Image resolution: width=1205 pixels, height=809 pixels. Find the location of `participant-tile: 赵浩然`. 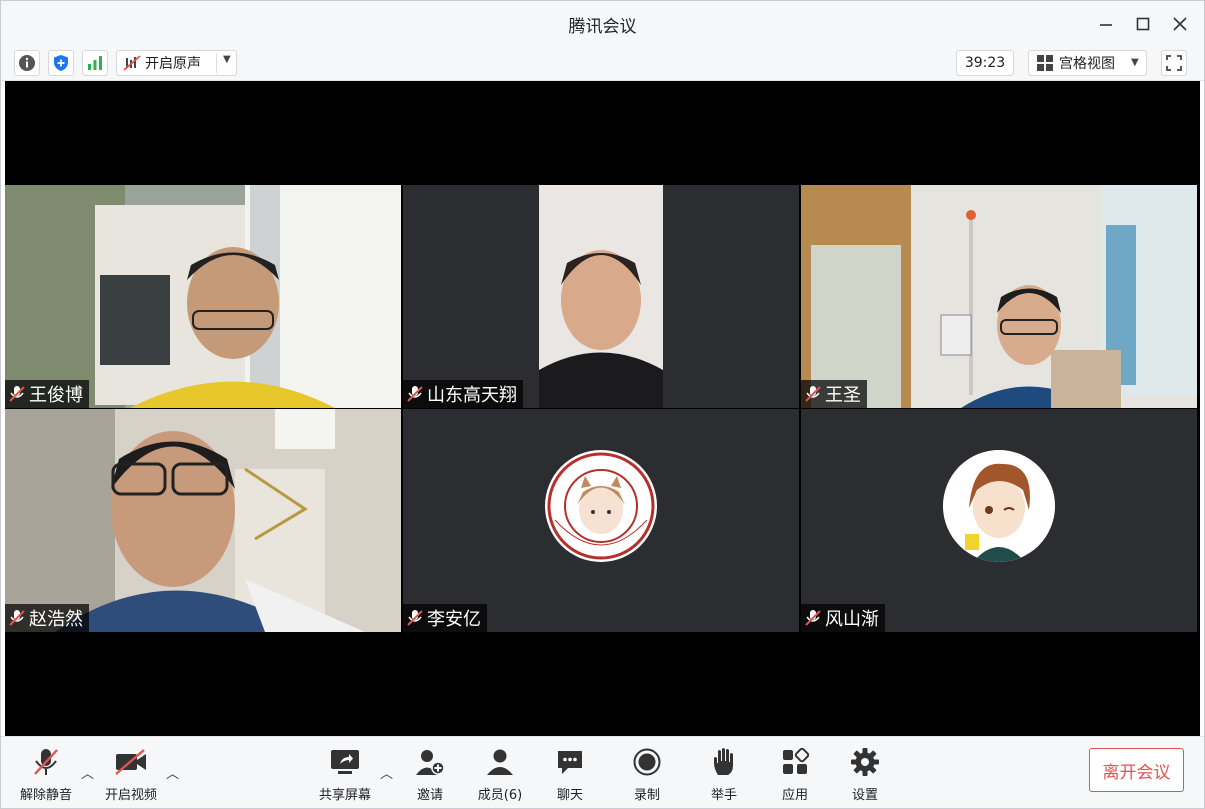

participant-tile: 赵浩然 is located at coordinates (203, 520).